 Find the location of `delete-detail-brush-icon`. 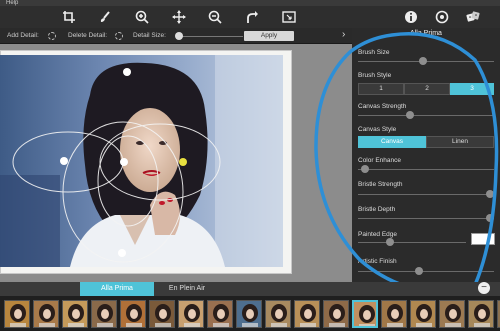

delete-detail-brush-icon is located at coordinates (119, 36).